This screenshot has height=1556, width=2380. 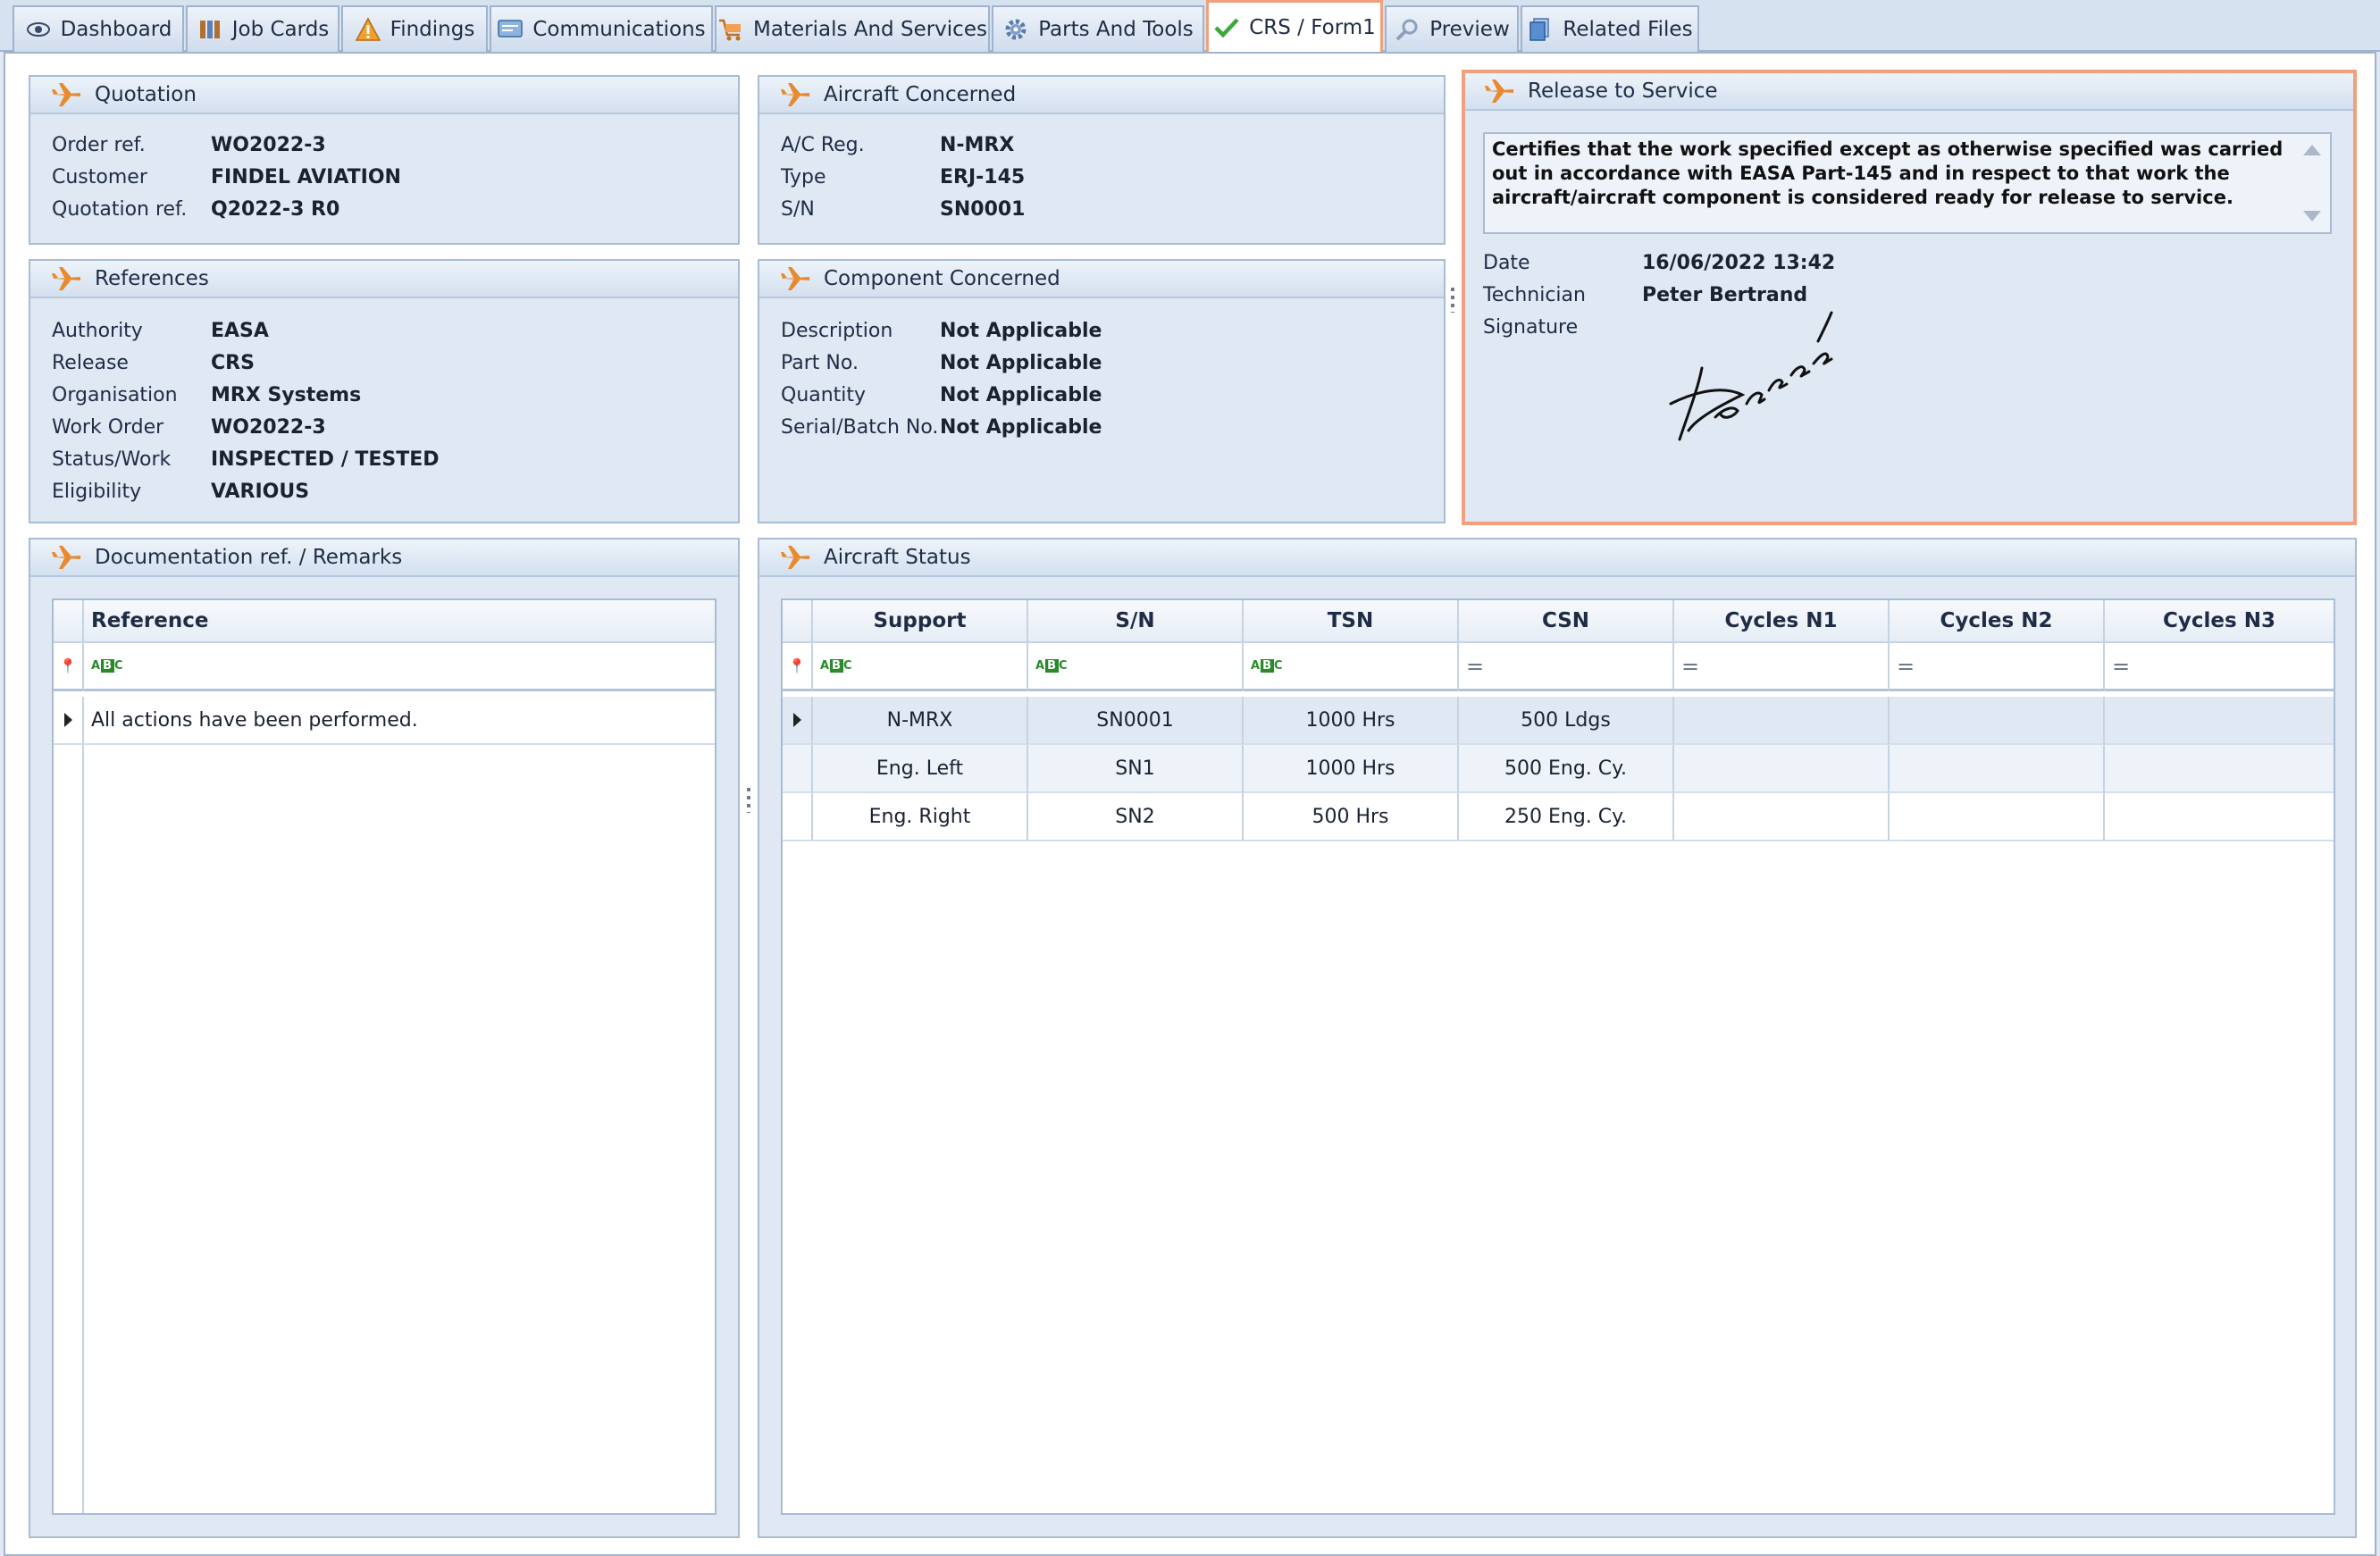 What do you see at coordinates (1566, 667) in the screenshot?
I see `csn-filter-input: =` at bounding box center [1566, 667].